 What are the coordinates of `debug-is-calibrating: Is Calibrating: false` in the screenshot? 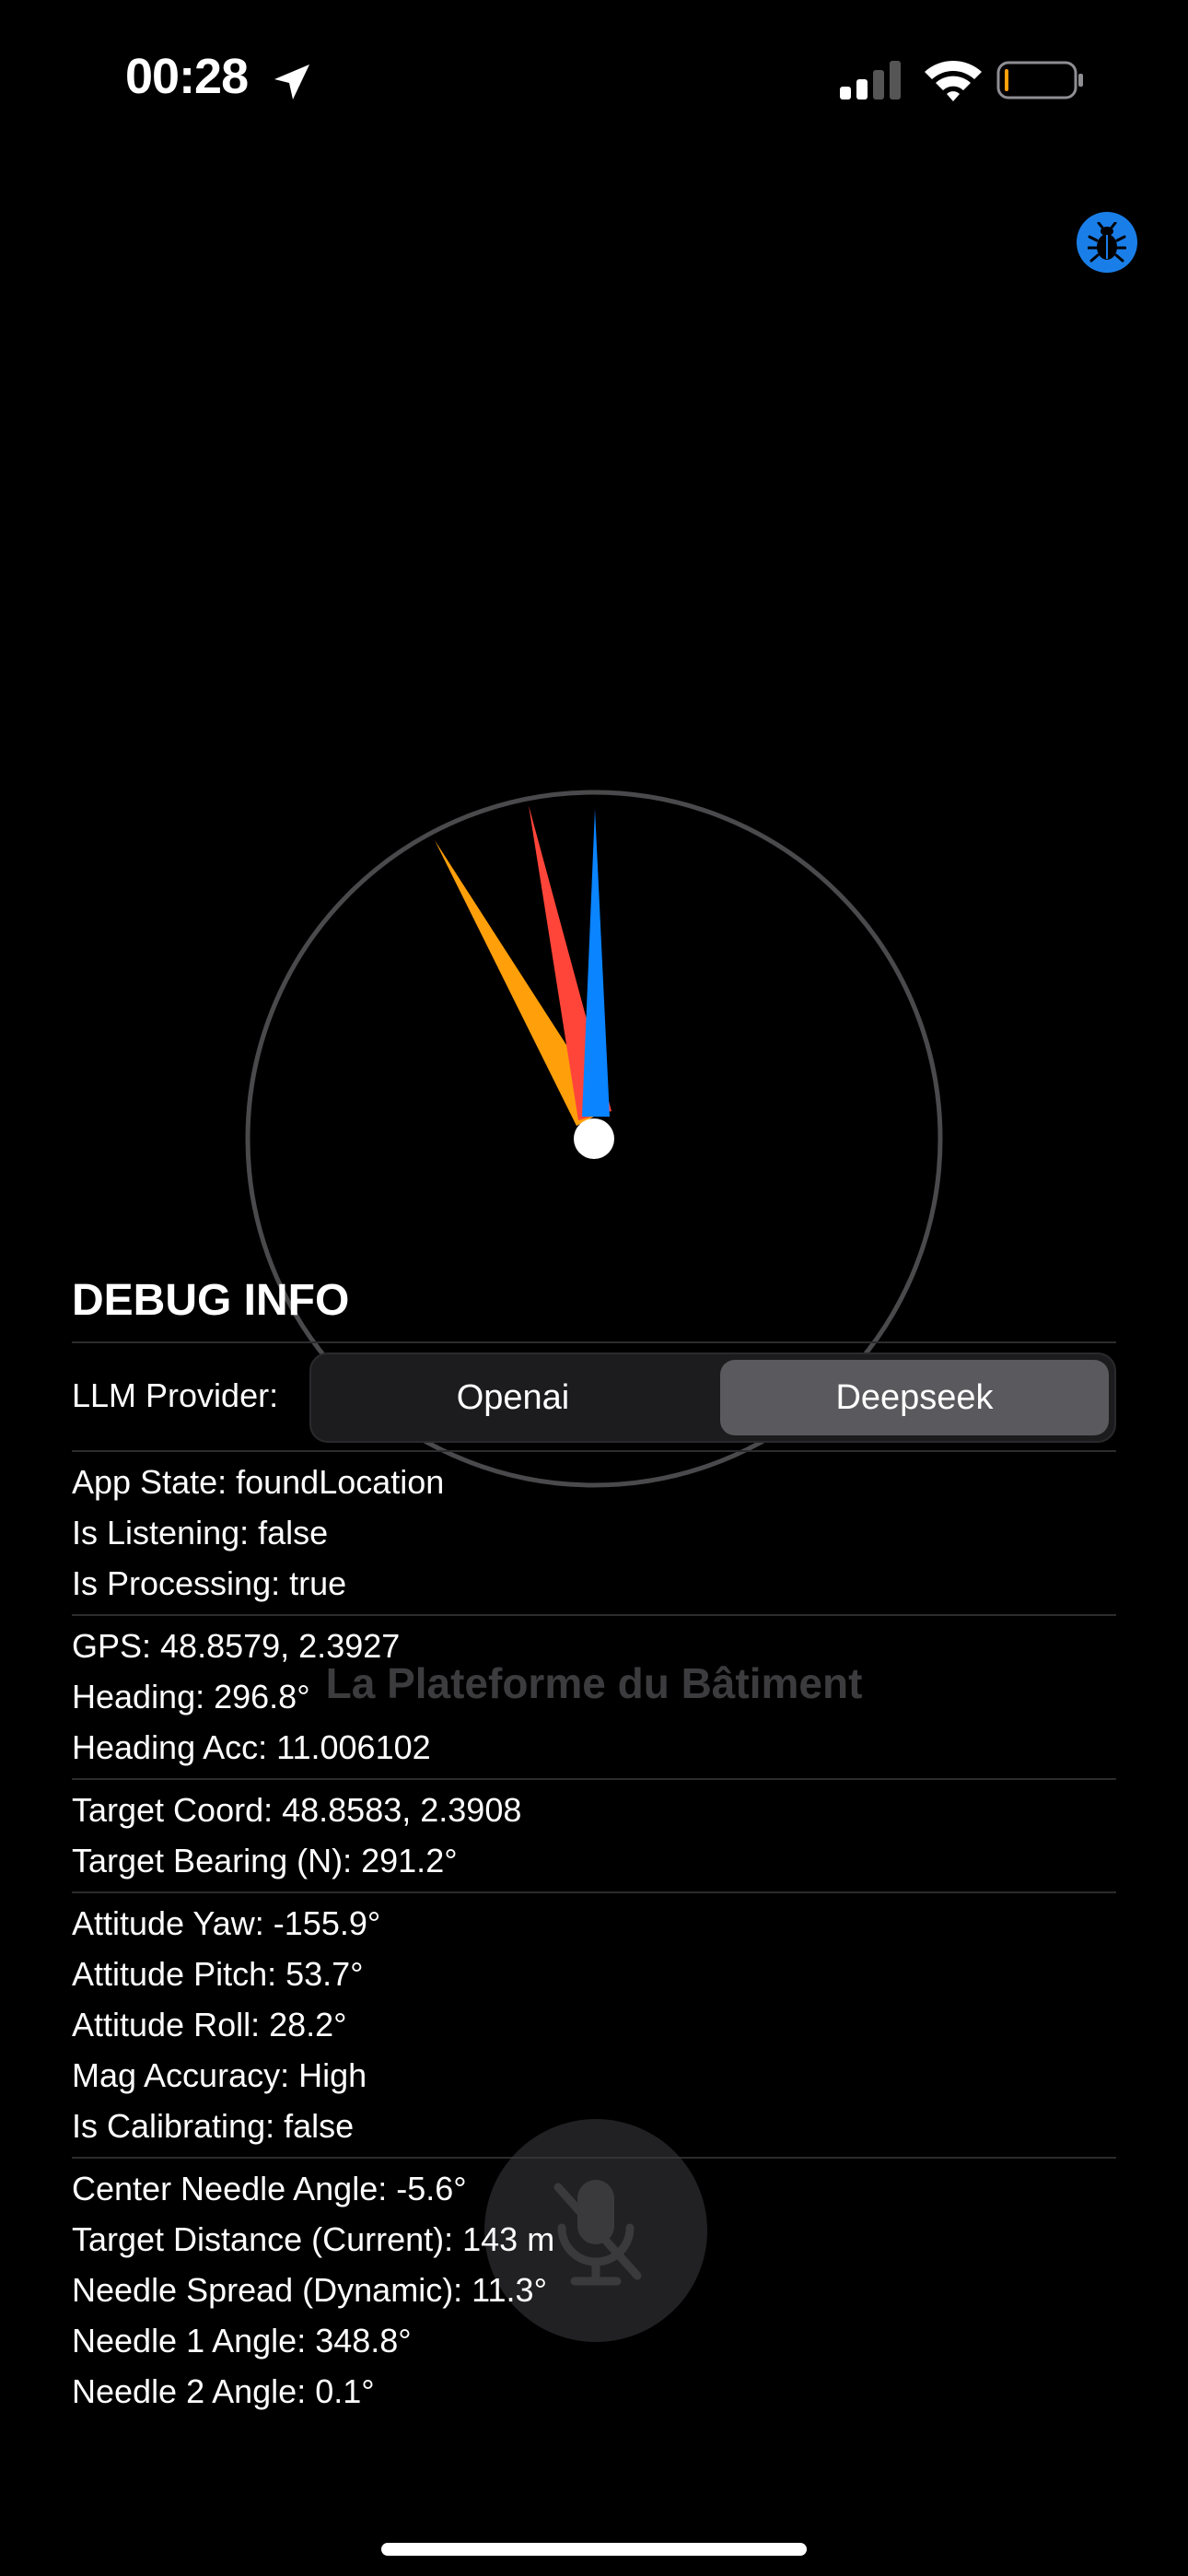 It's located at (213, 2126).